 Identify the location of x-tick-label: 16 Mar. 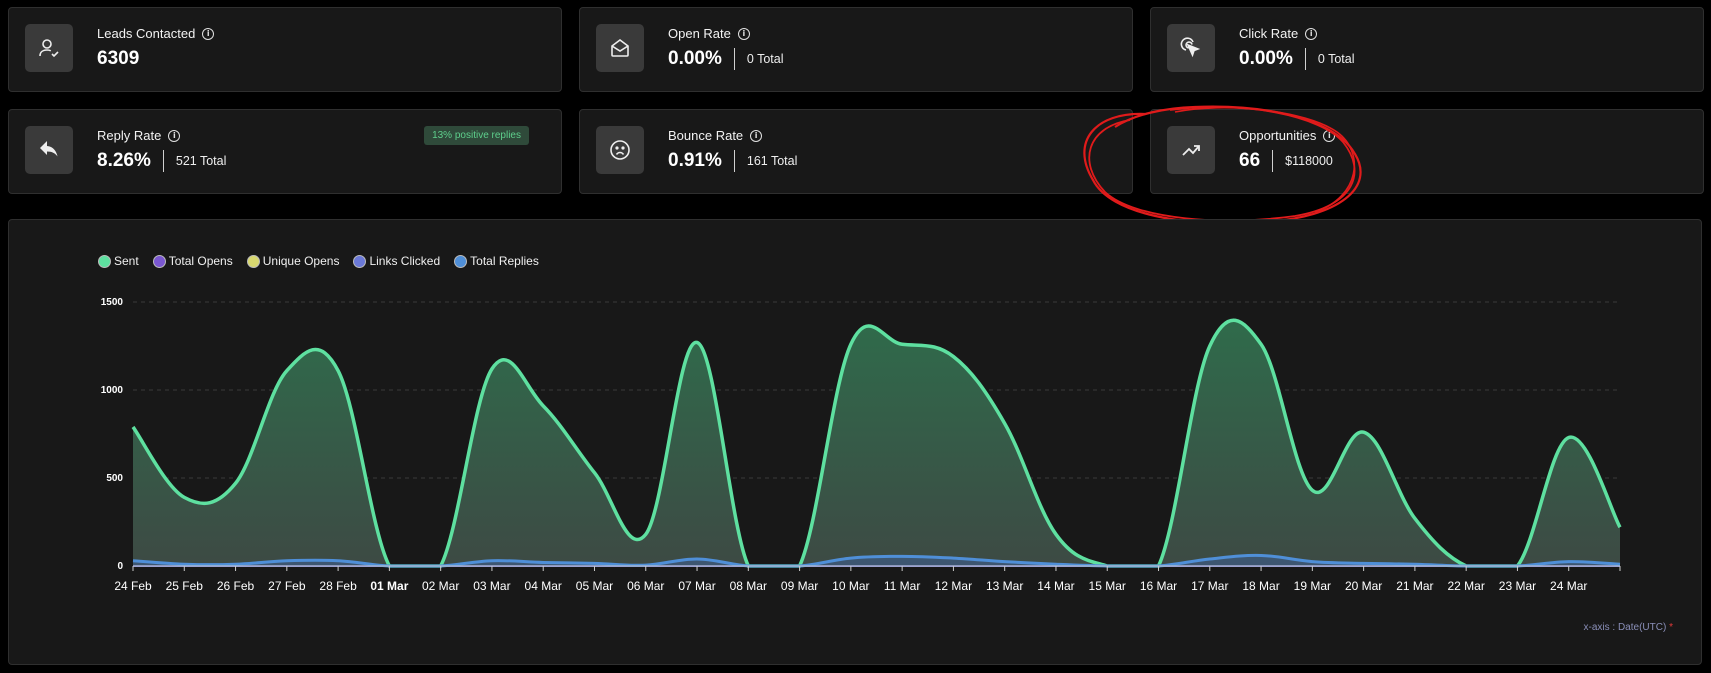
(1158, 586).